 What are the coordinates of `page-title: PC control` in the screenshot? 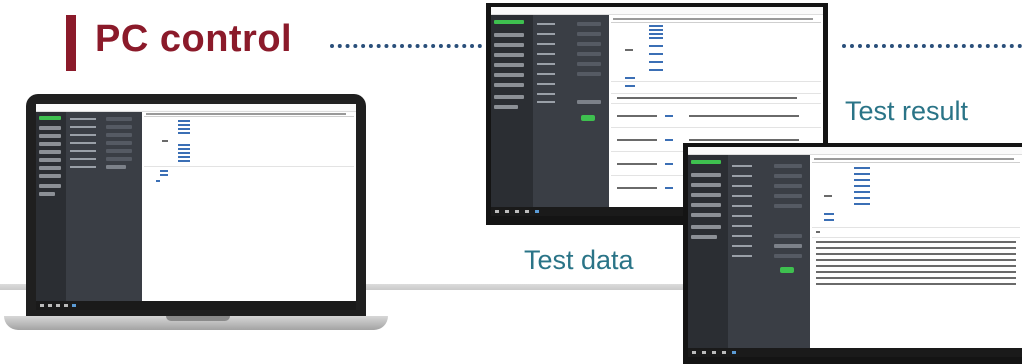 It's located at (194, 39).